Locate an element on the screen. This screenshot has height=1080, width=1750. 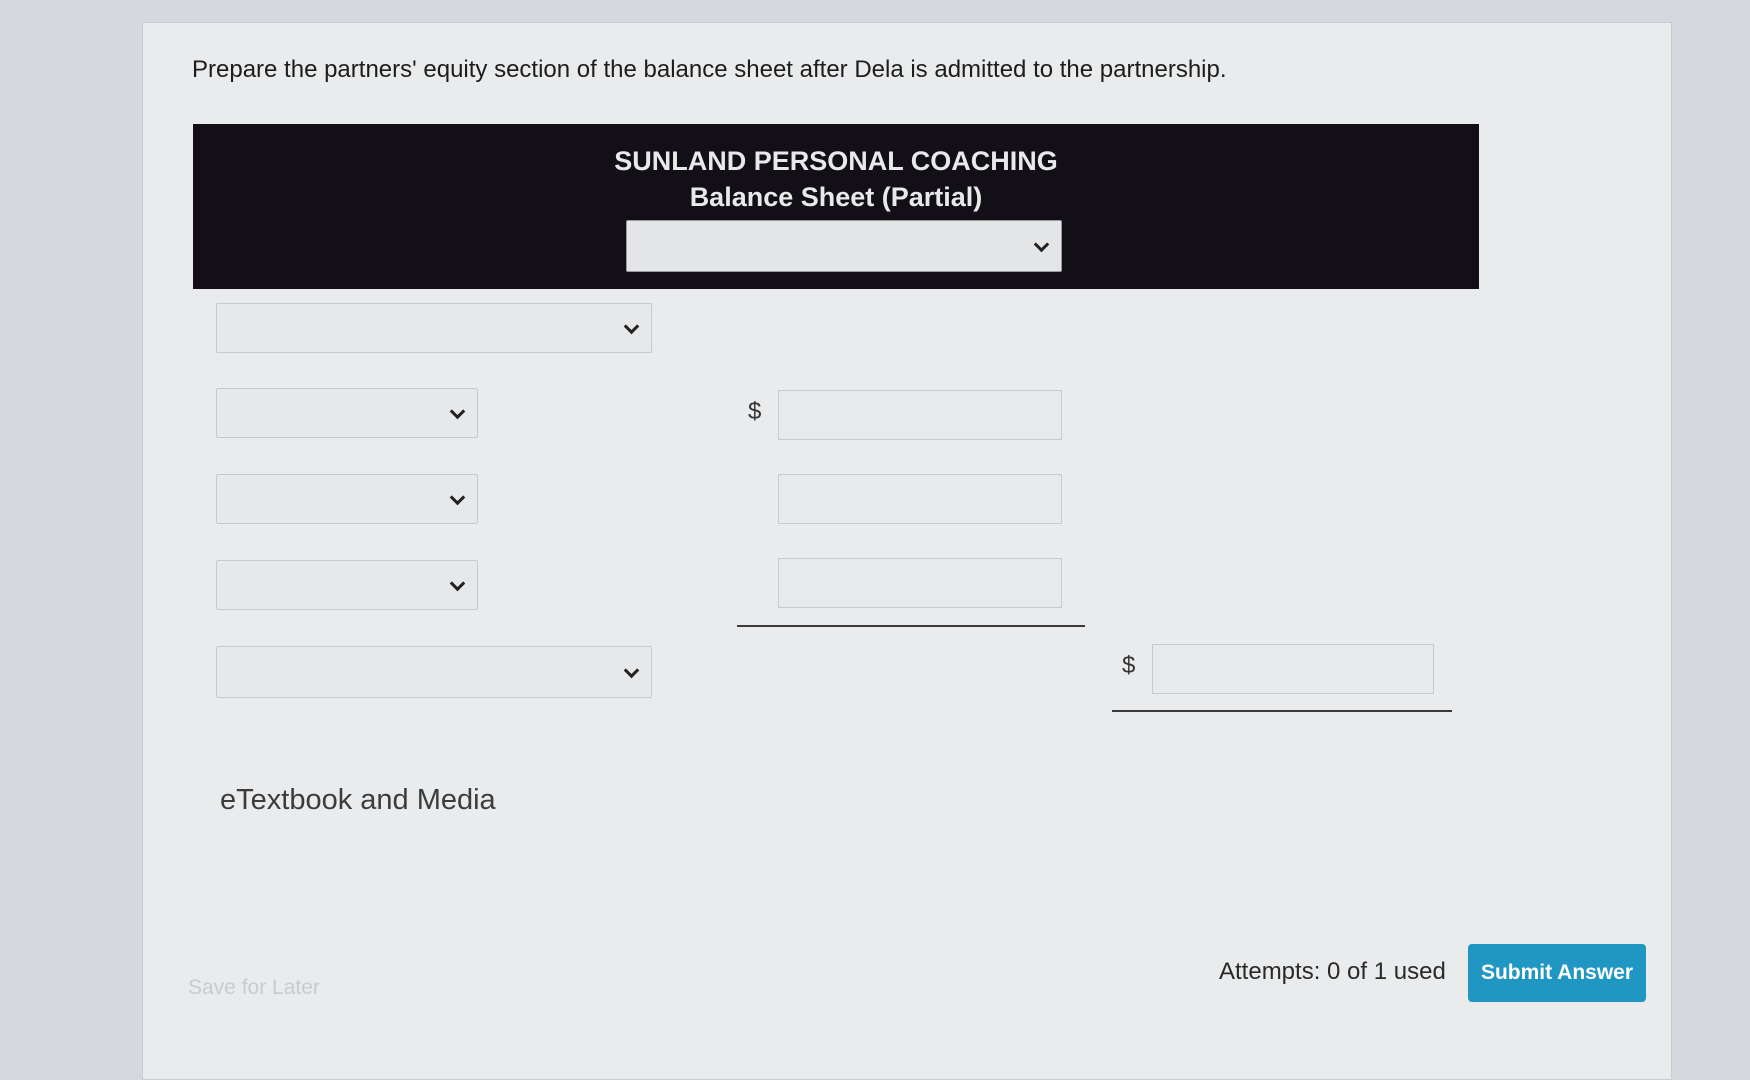
etextbook-link: eTextbook and Media is located at coordinates (358, 800).